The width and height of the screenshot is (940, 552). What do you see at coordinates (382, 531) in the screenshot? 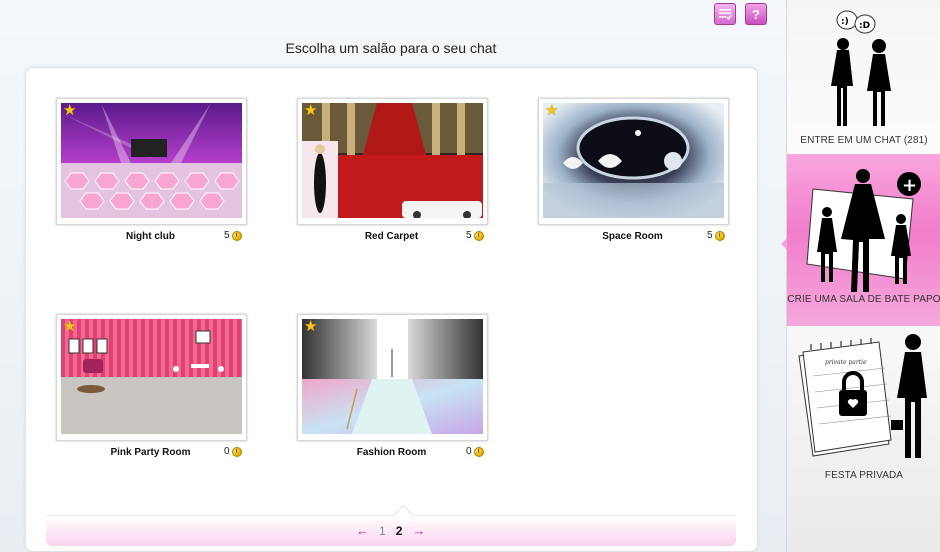
I see `page-link-1: 1` at bounding box center [382, 531].